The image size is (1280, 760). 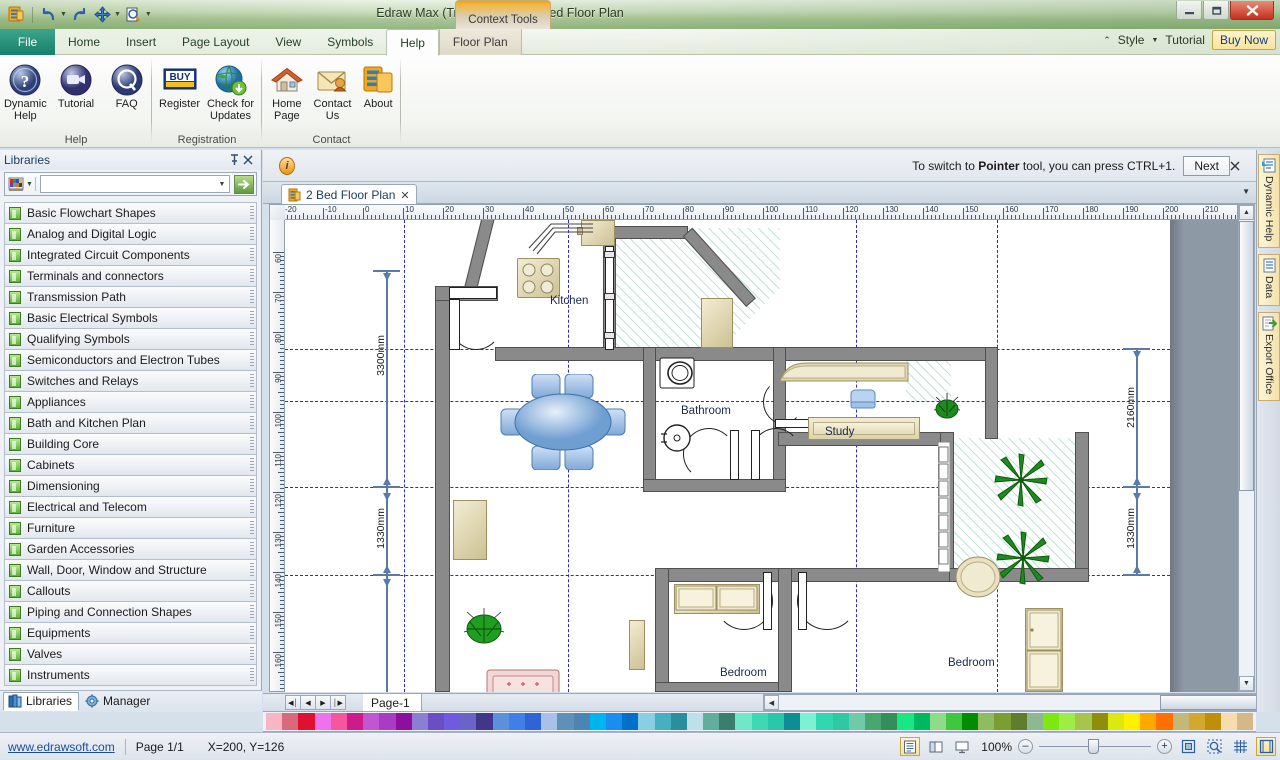 What do you see at coordinates (734, 455) in the screenshot?
I see `door-leaf-bathroom` at bounding box center [734, 455].